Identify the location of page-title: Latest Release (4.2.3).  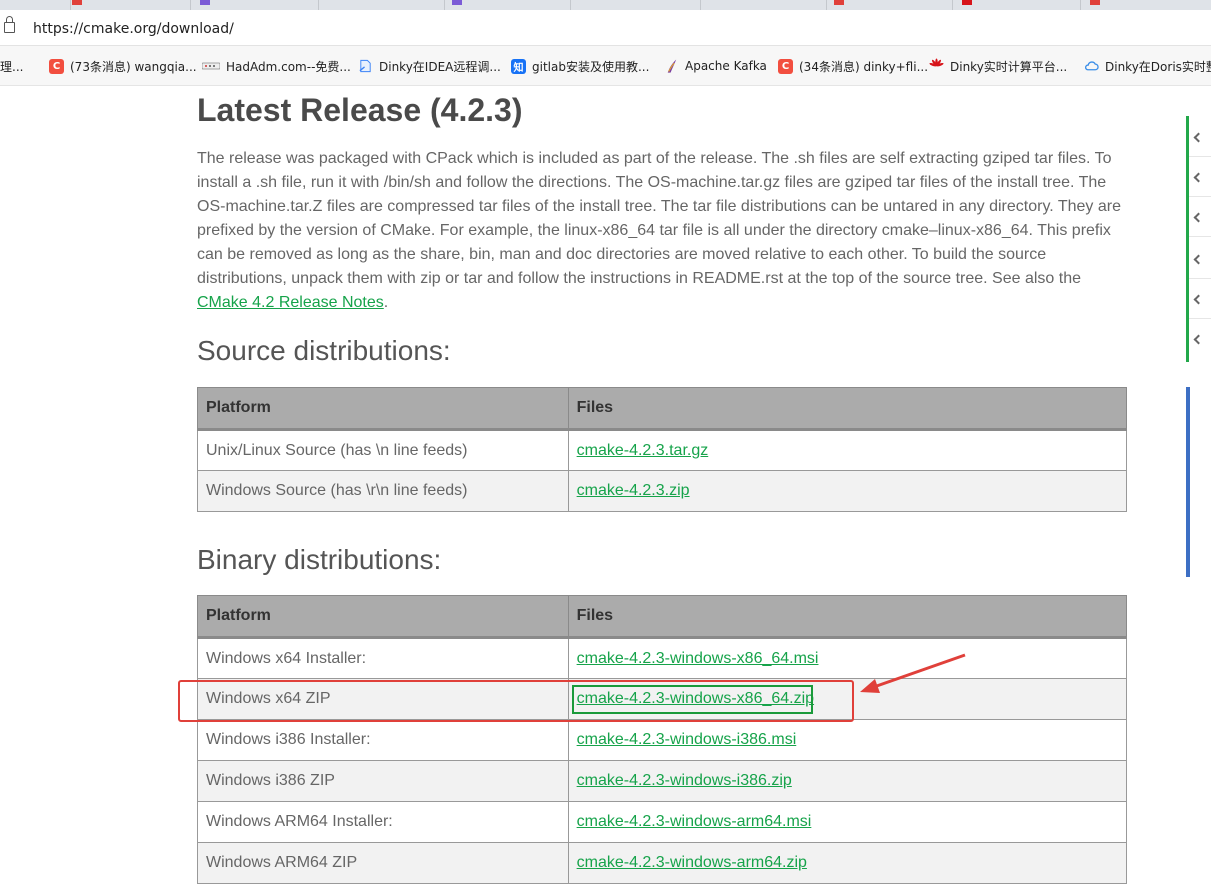
(360, 110).